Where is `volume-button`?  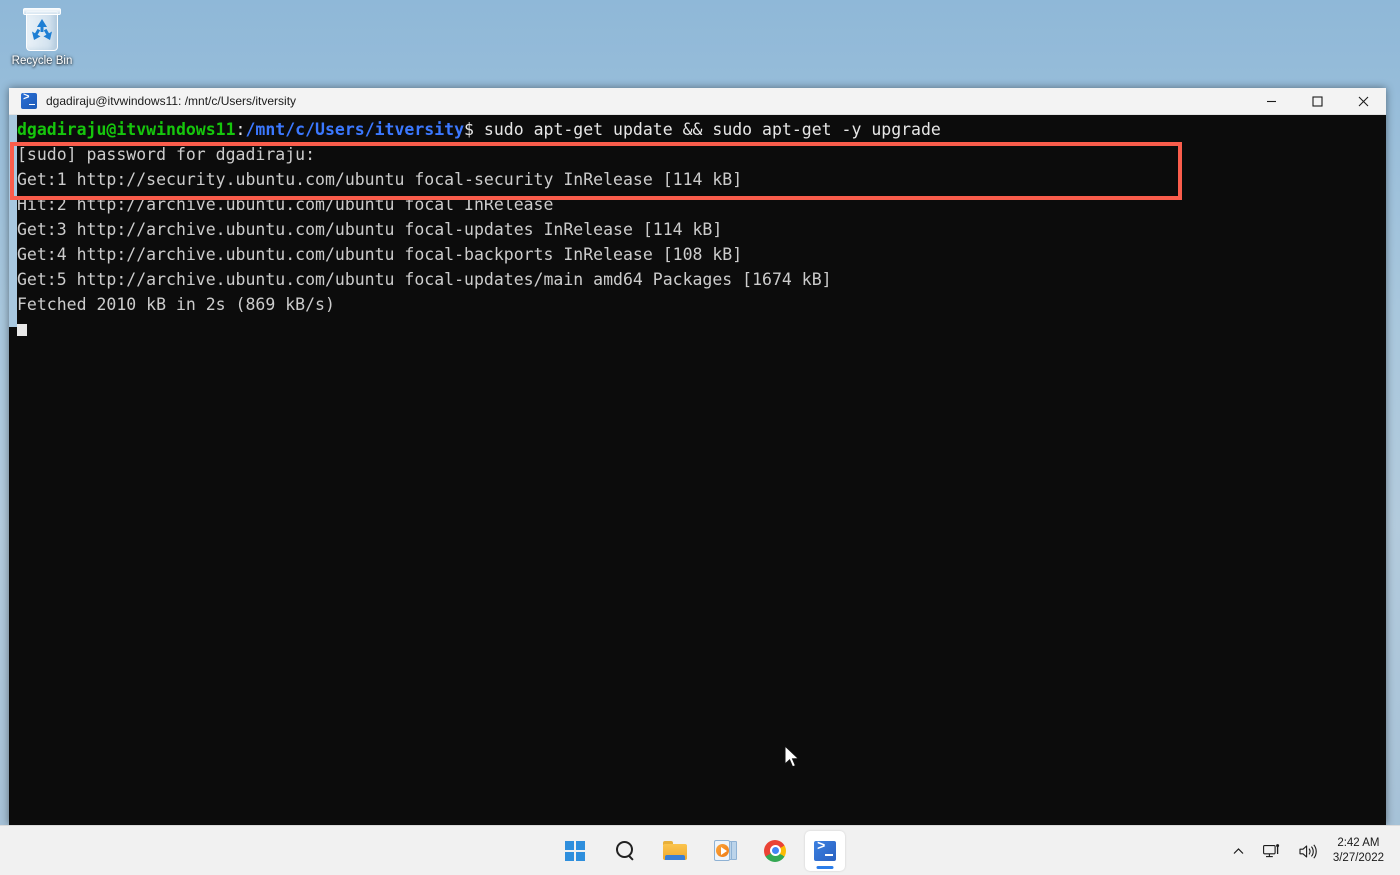
volume-button is located at coordinates (1308, 851).